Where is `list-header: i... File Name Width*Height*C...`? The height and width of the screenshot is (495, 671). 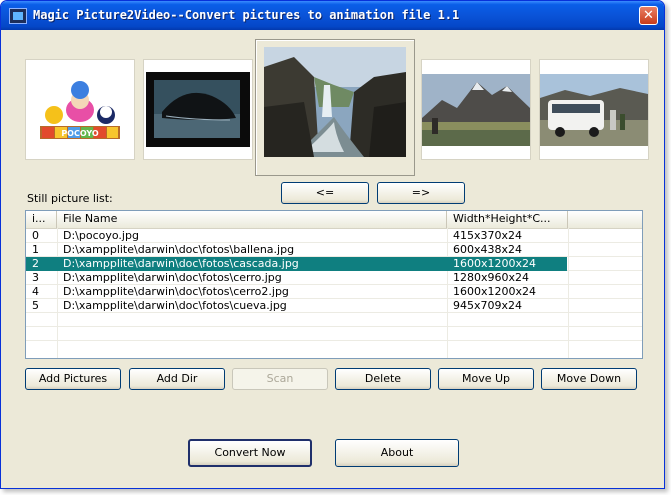 list-header: i... File Name Width*Height*C... is located at coordinates (334, 220).